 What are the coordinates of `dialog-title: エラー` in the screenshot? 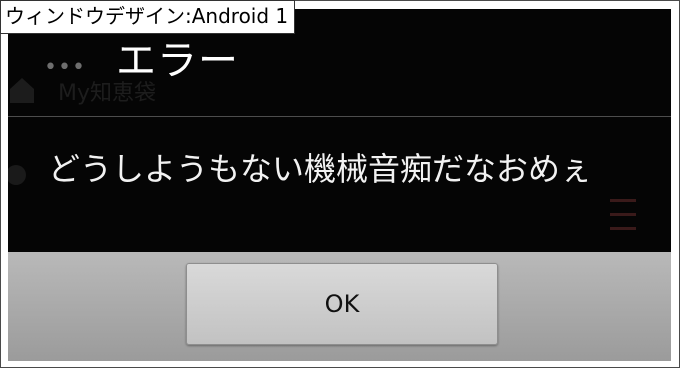 It's located at (177, 61).